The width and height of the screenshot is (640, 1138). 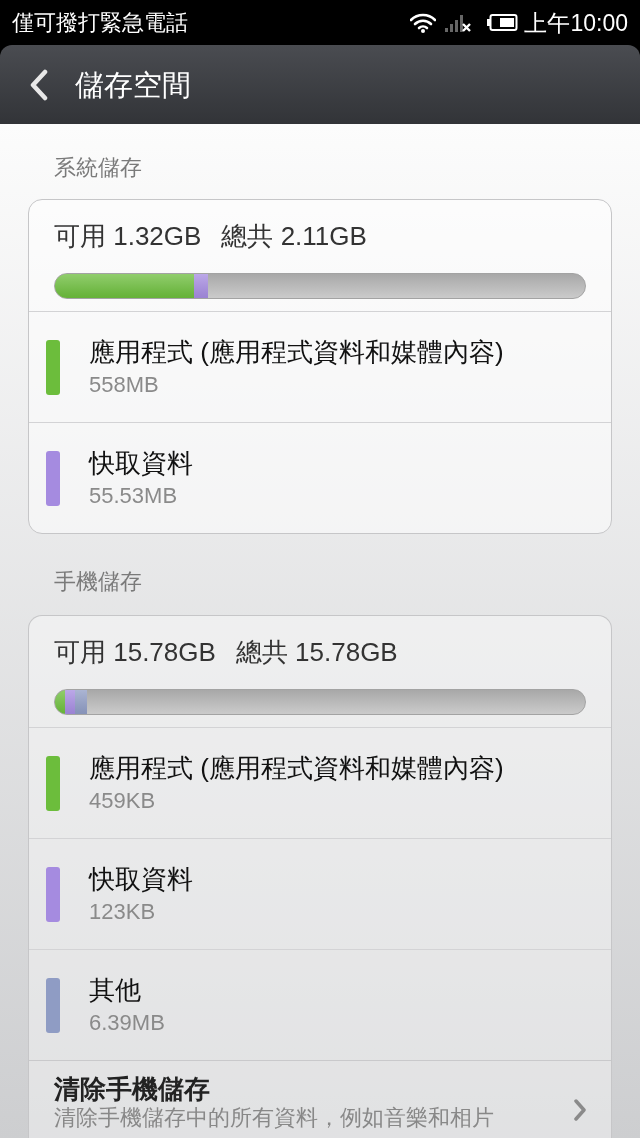 What do you see at coordinates (128, 236) in the screenshot?
I see `available-space: 可用 1.32GB` at bounding box center [128, 236].